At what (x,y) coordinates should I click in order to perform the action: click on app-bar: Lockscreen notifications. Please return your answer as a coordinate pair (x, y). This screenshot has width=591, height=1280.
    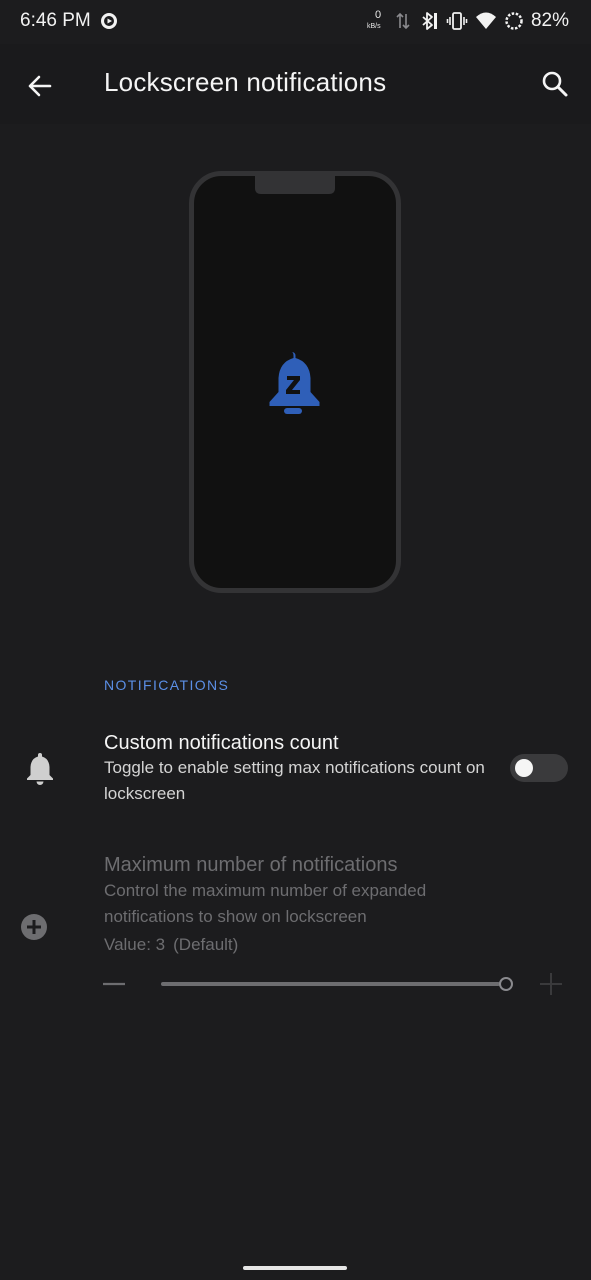
    Looking at the image, I should click on (295, 84).